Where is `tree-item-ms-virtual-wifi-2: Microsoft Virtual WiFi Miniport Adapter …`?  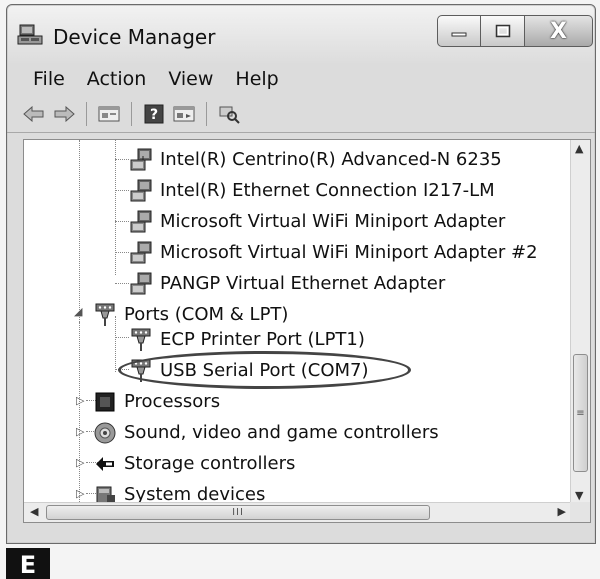 tree-item-ms-virtual-wifi-2: Microsoft Virtual WiFi Miniport Adapter … is located at coordinates (333, 252).